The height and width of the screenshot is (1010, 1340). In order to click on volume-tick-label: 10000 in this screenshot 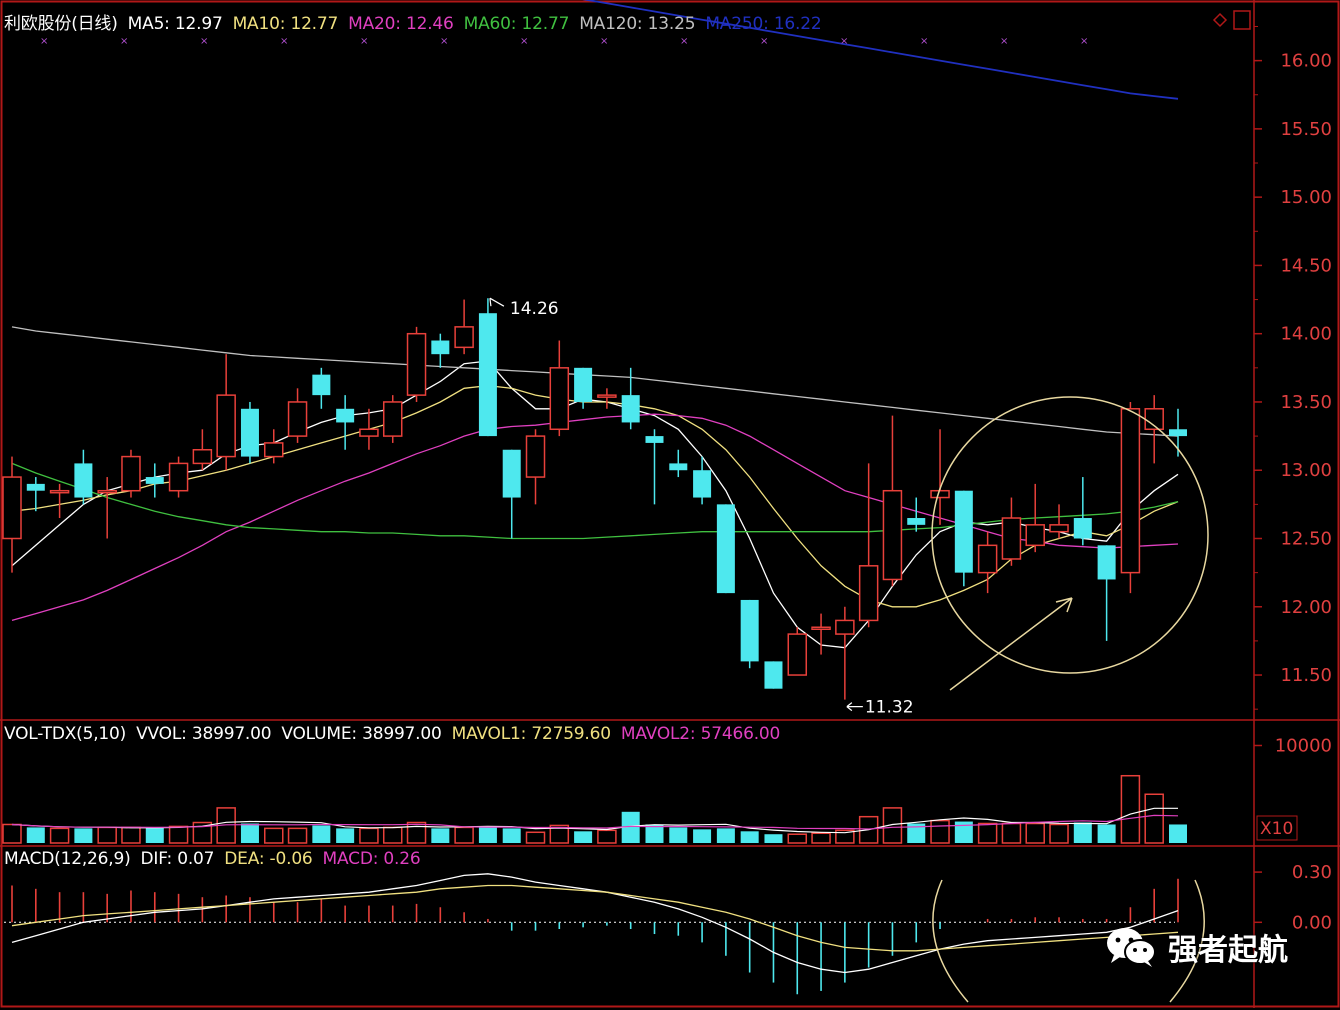, I will do `click(1303, 746)`.